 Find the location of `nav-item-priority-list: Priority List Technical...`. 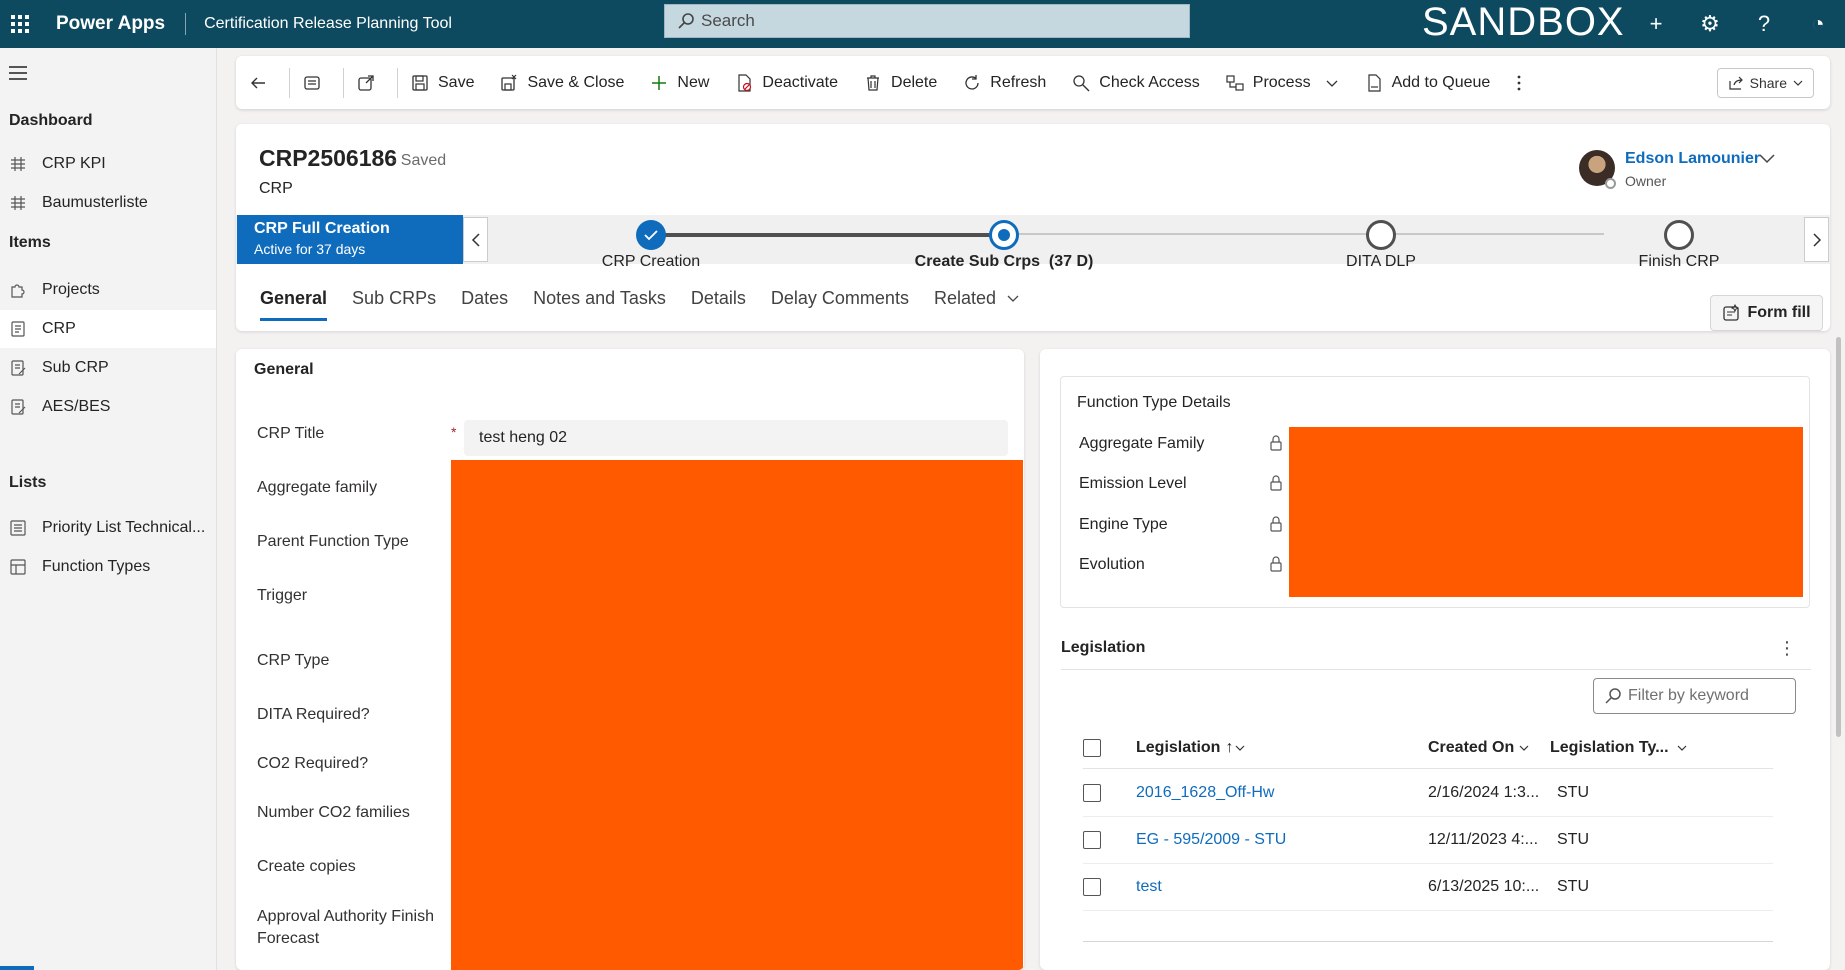

nav-item-priority-list: Priority List Technical... is located at coordinates (108, 528).